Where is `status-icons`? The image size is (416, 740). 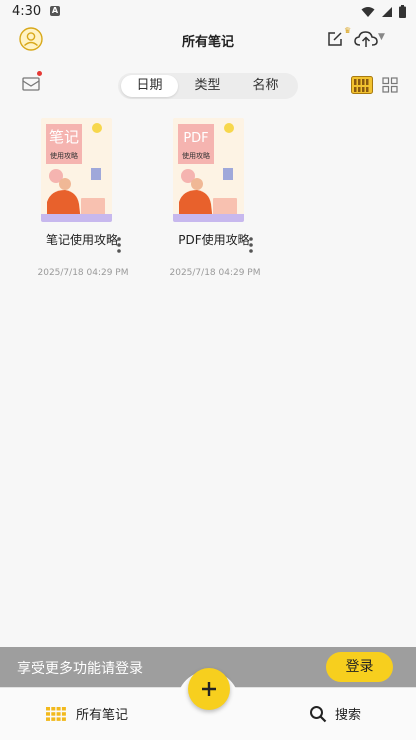
status-icons is located at coordinates (383, 11).